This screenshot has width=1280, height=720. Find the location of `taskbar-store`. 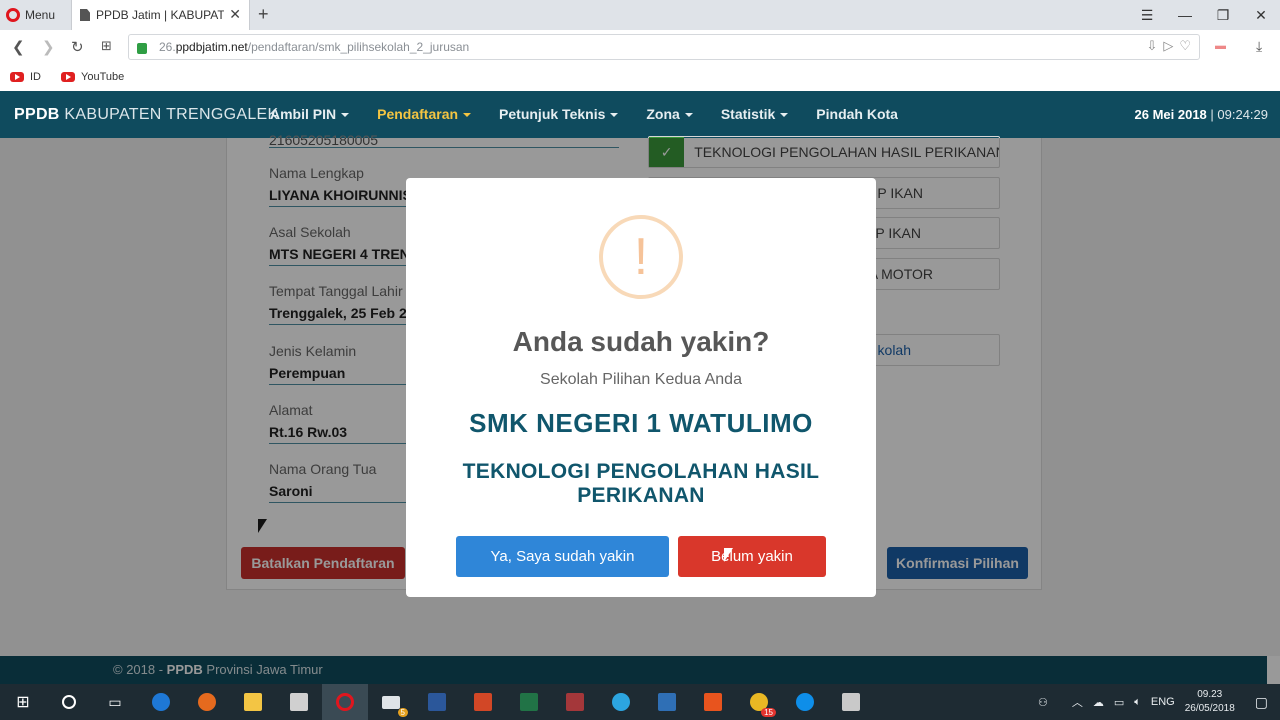

taskbar-store is located at coordinates (299, 702).